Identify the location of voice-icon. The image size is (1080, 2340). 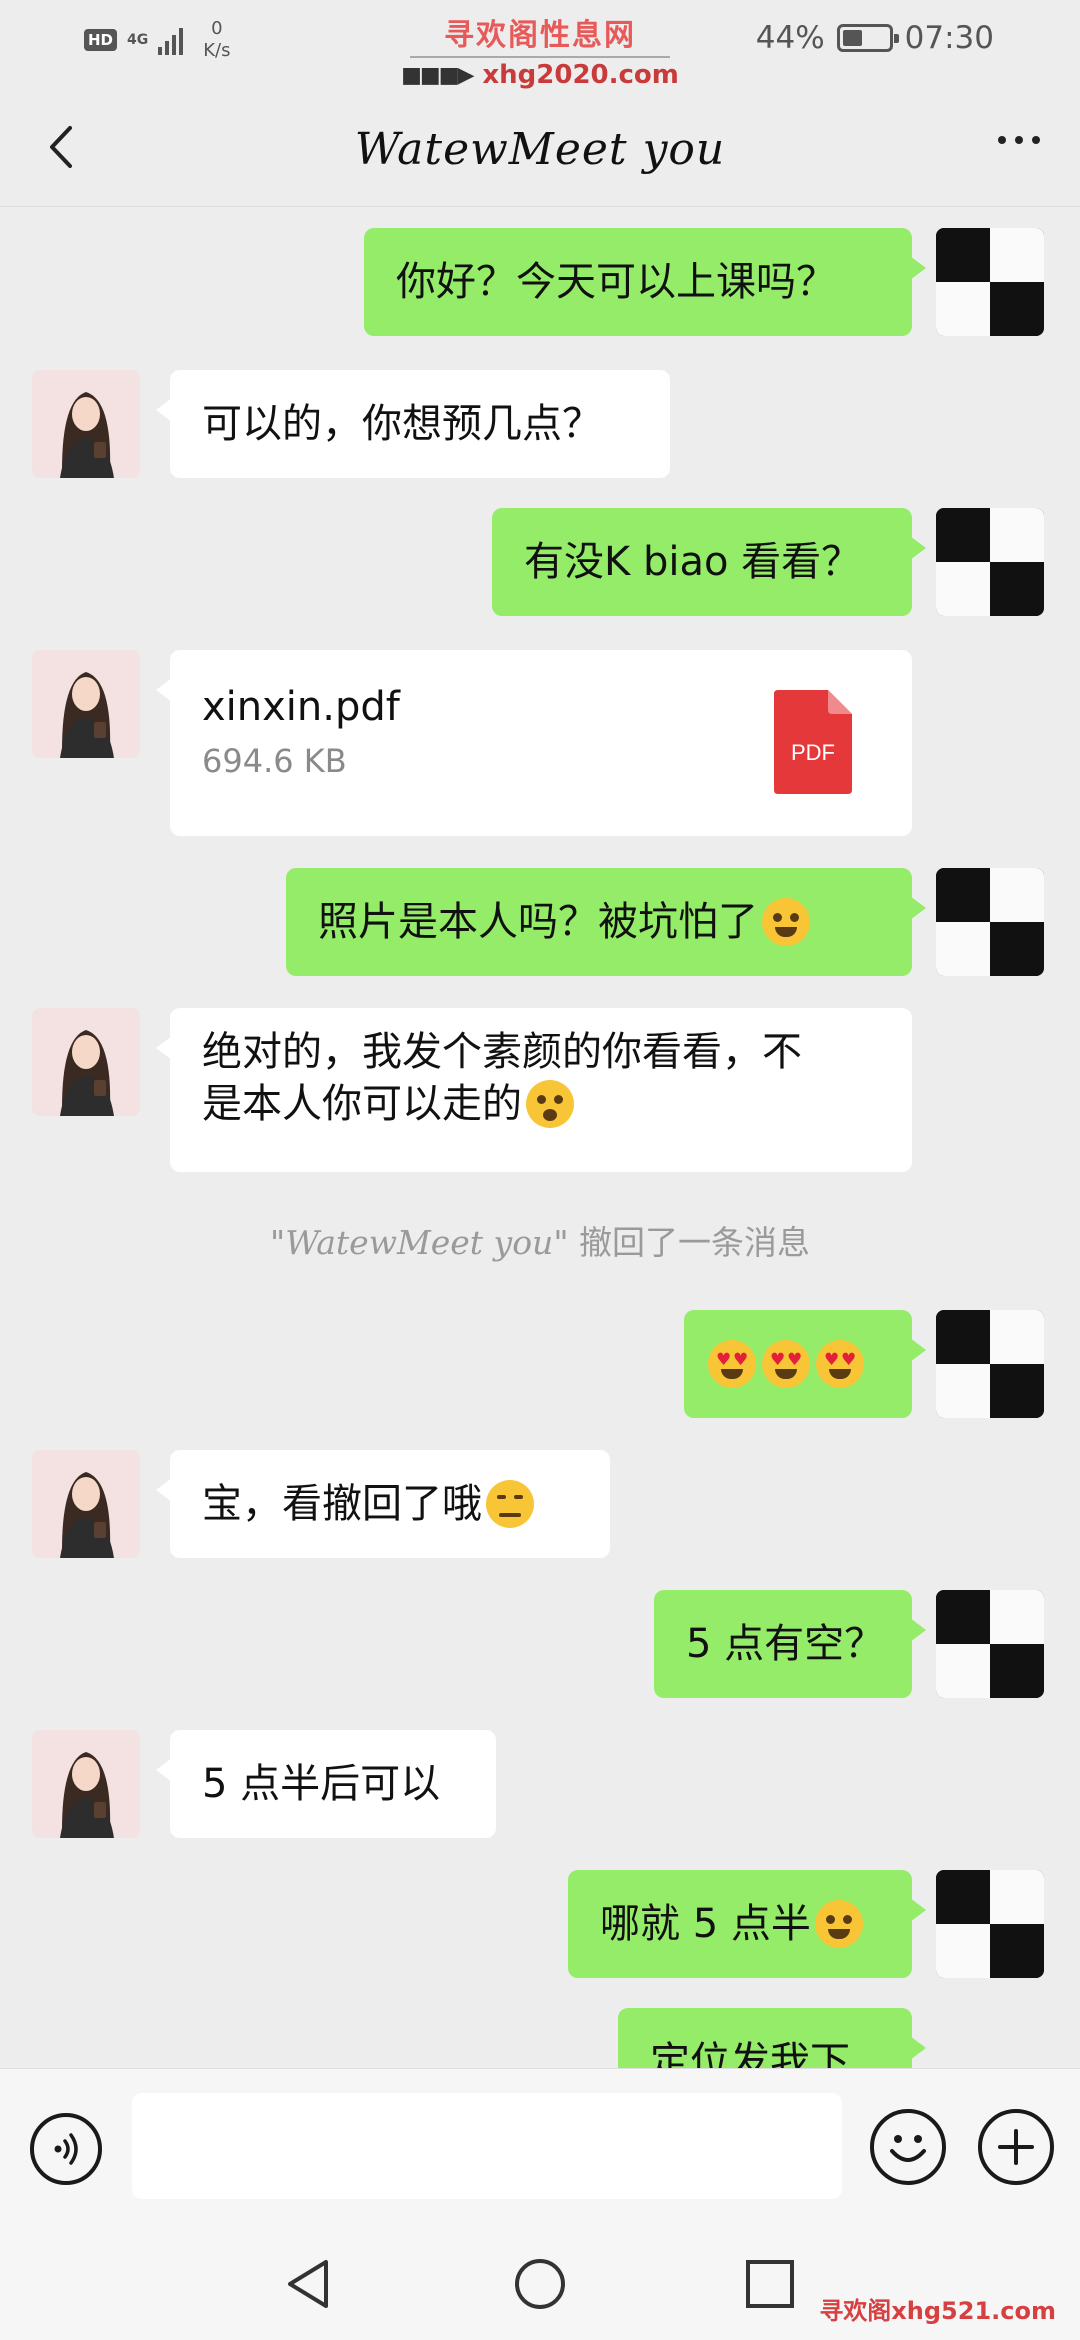
(66, 2149).